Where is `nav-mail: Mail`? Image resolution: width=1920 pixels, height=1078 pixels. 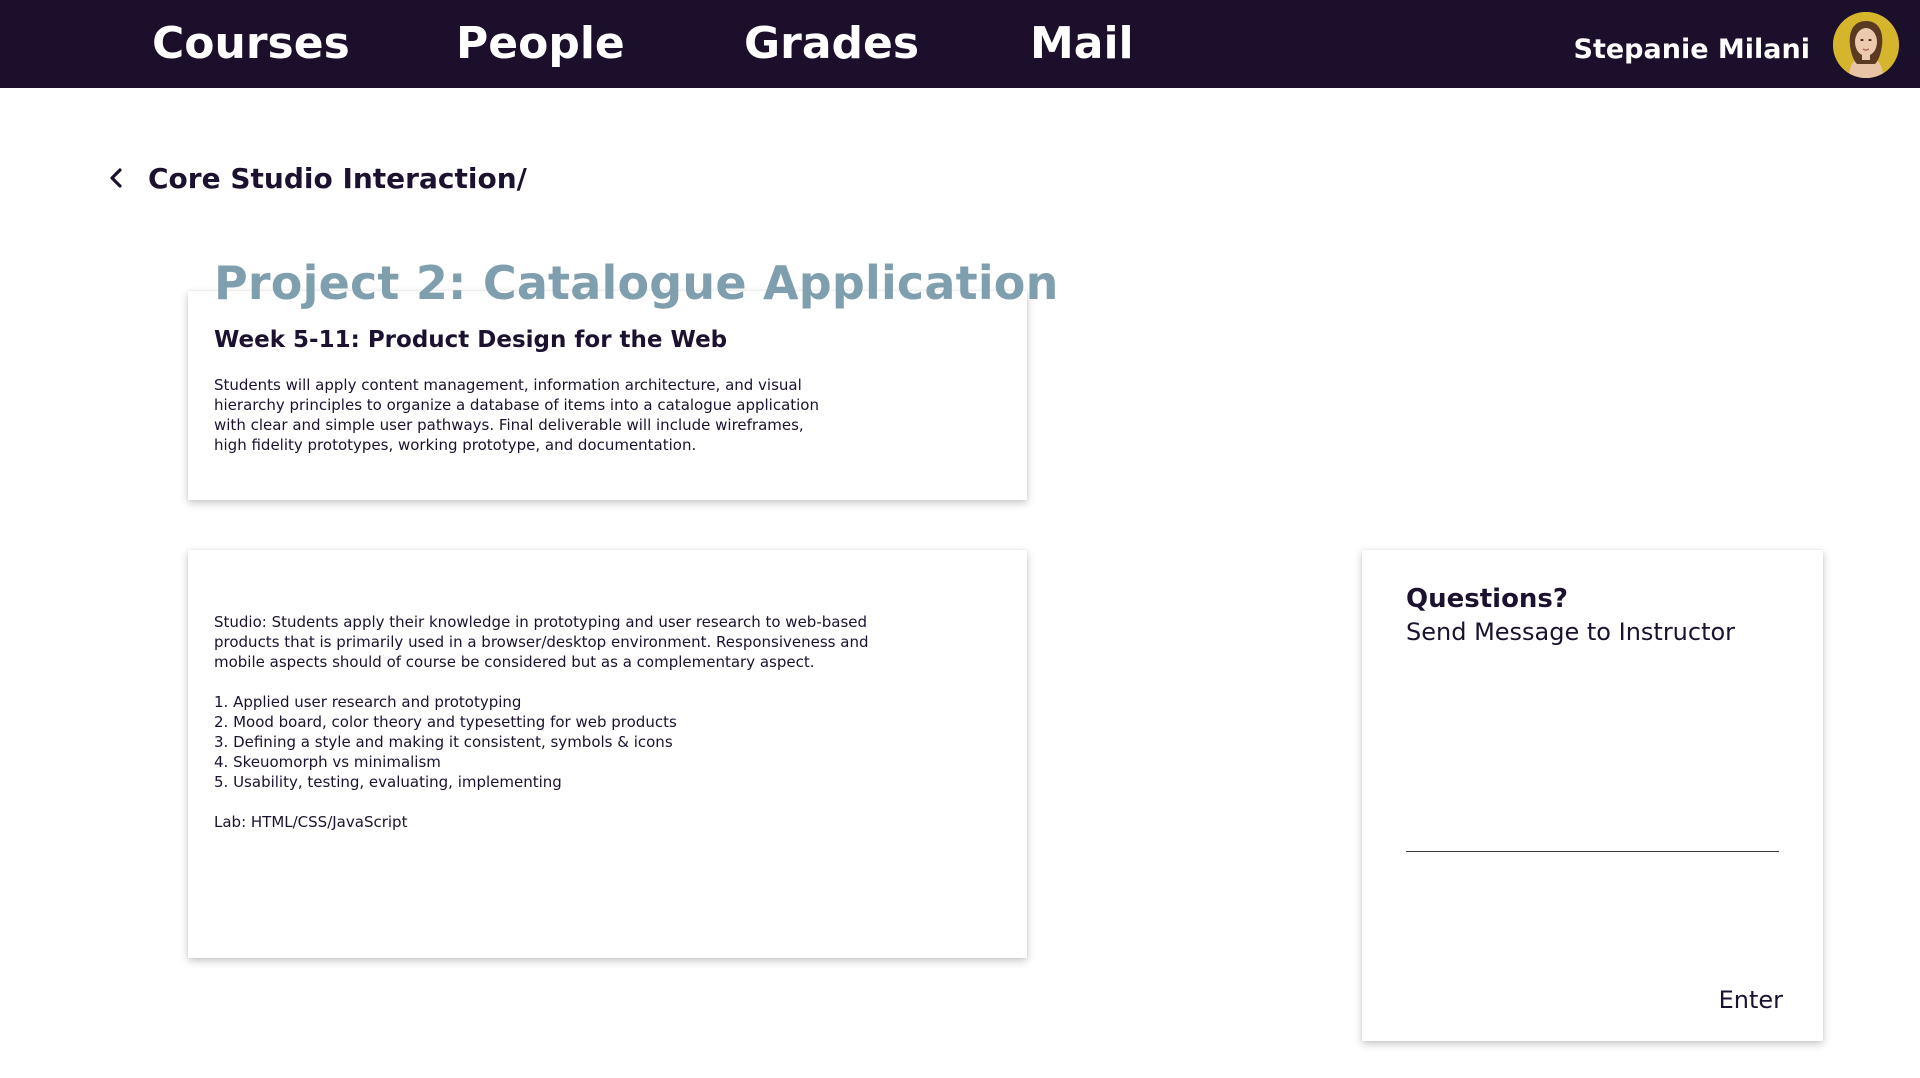
nav-mail: Mail is located at coordinates (1082, 44).